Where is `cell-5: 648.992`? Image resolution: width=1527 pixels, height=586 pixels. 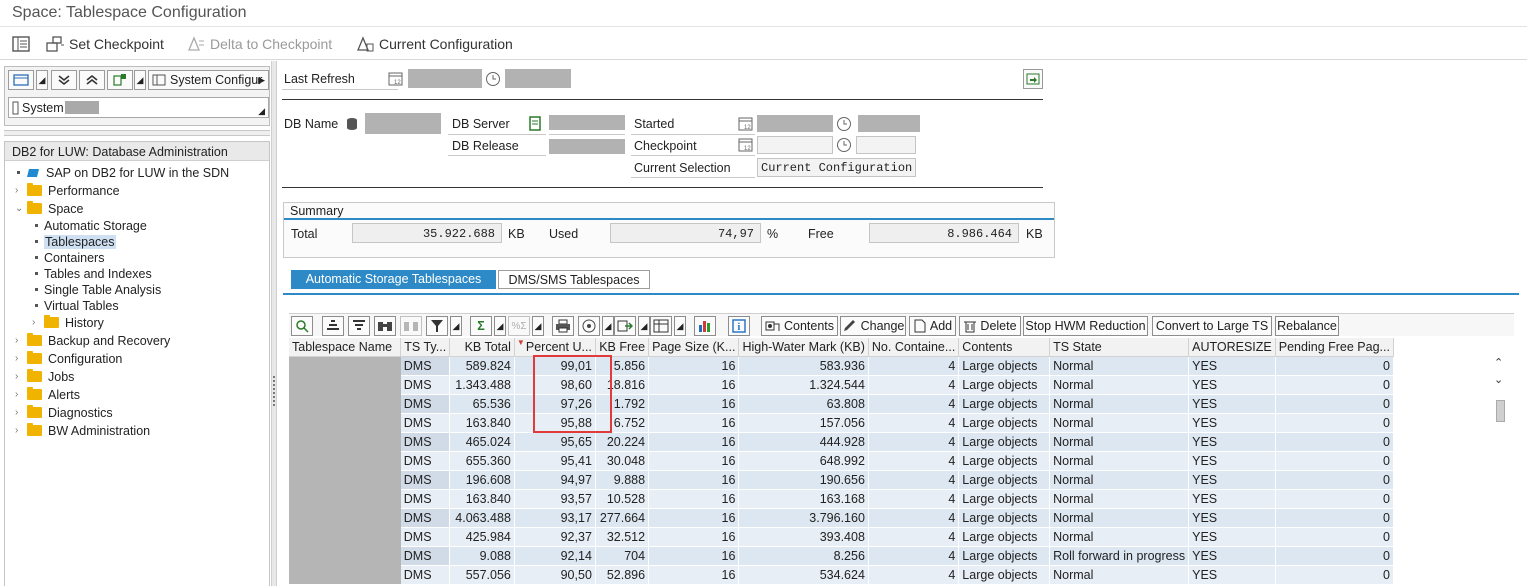 cell-5: 648.992 is located at coordinates (803, 461).